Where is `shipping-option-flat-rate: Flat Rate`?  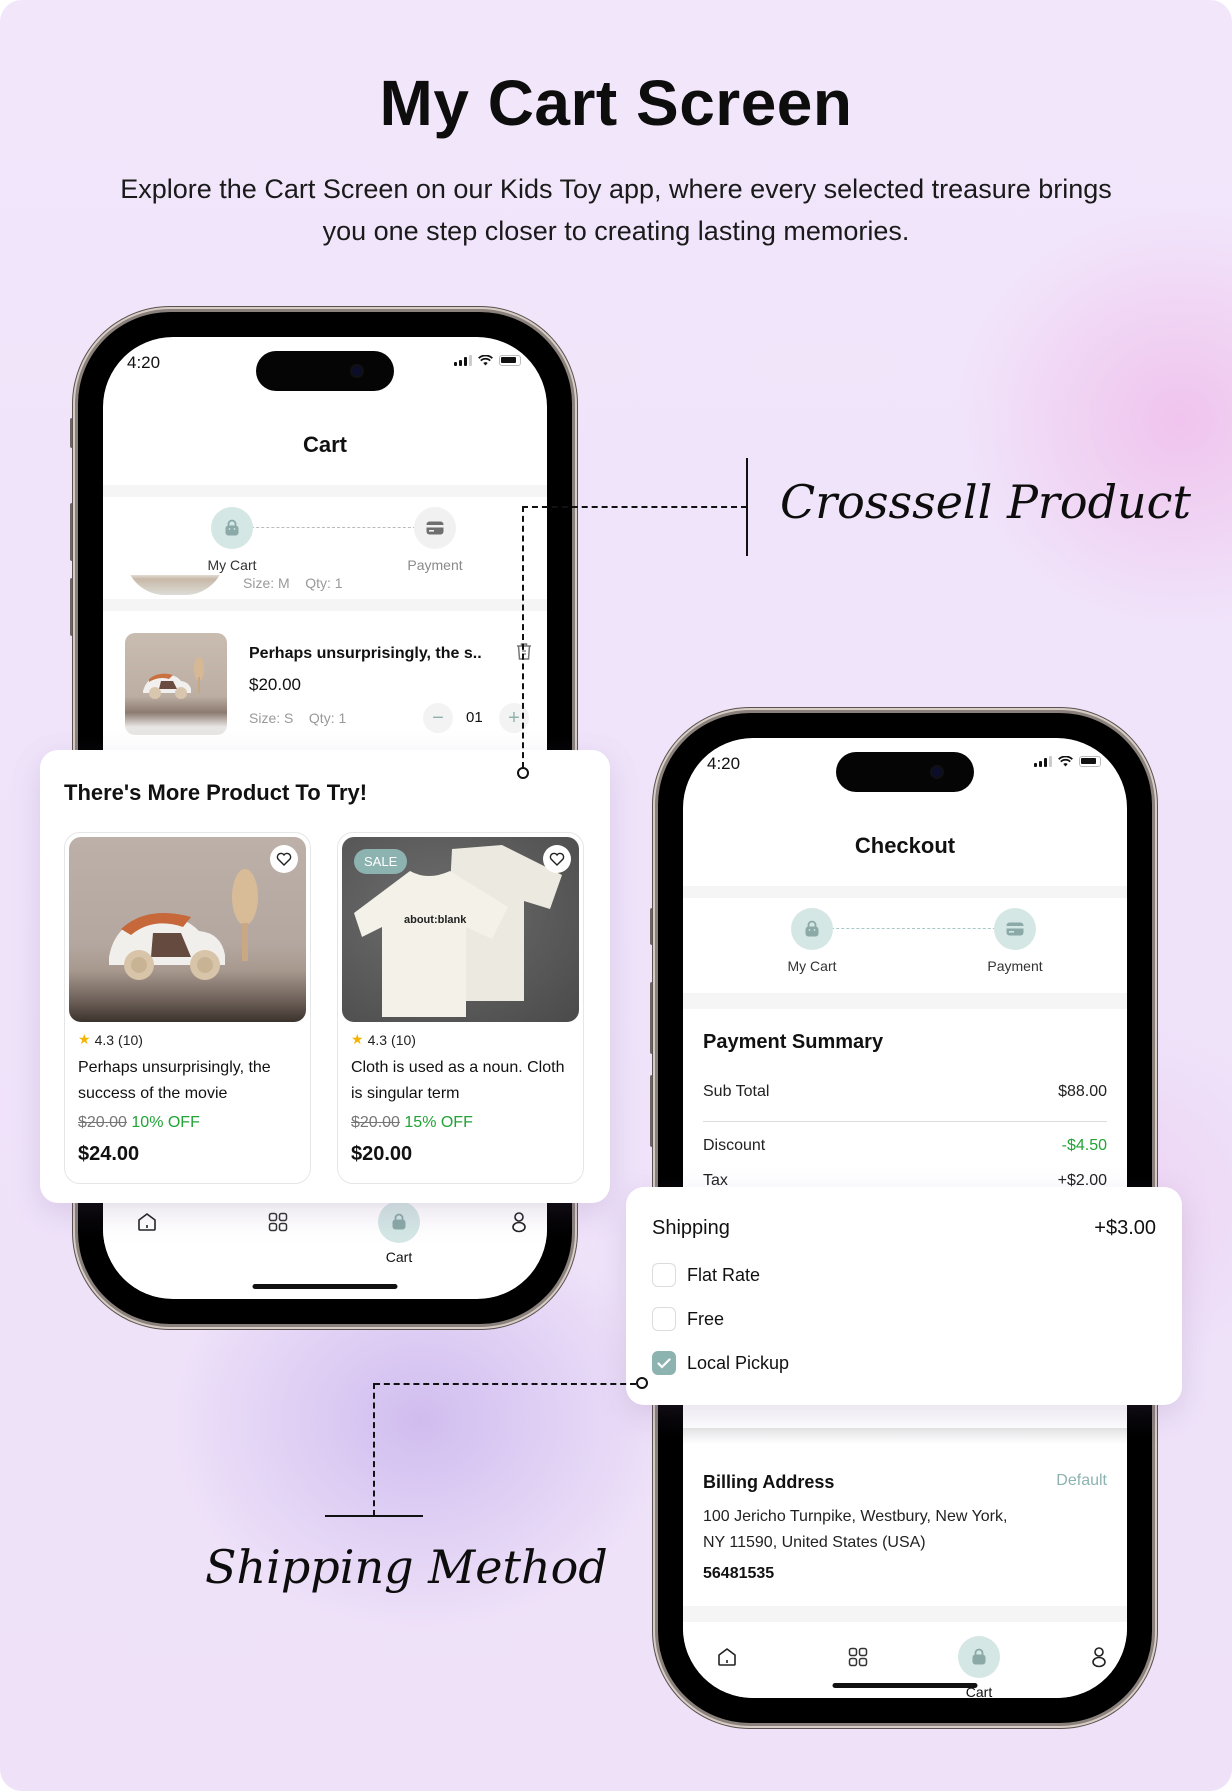
shipping-option-flat-rate: Flat Rate is located at coordinates (706, 1275).